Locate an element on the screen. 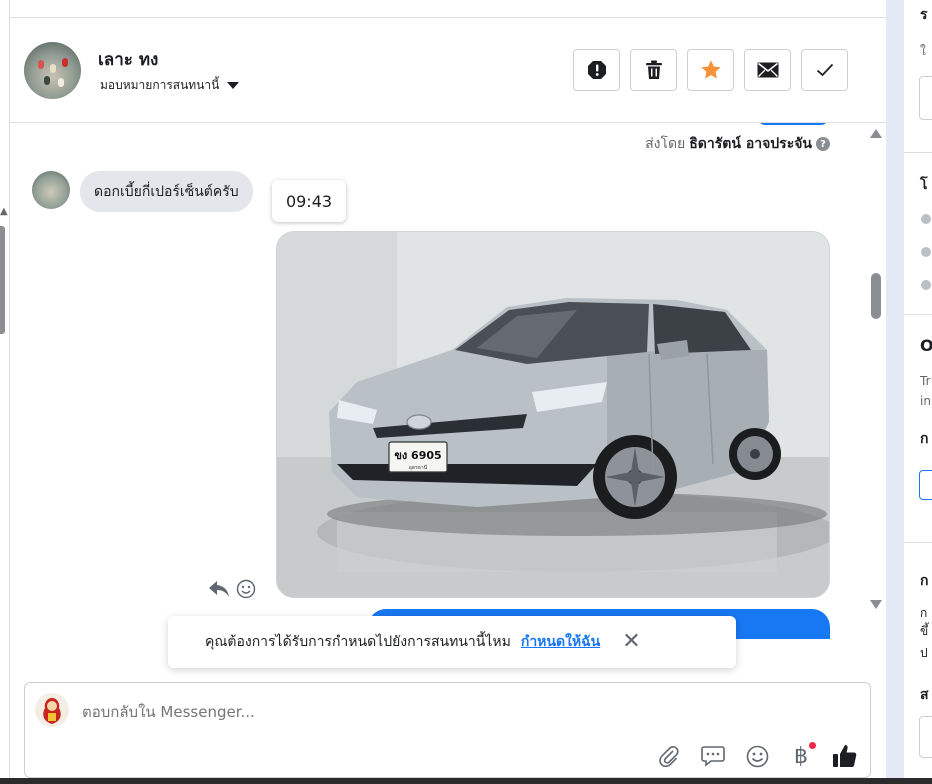 The image size is (932, 784). star-button is located at coordinates (710, 70).